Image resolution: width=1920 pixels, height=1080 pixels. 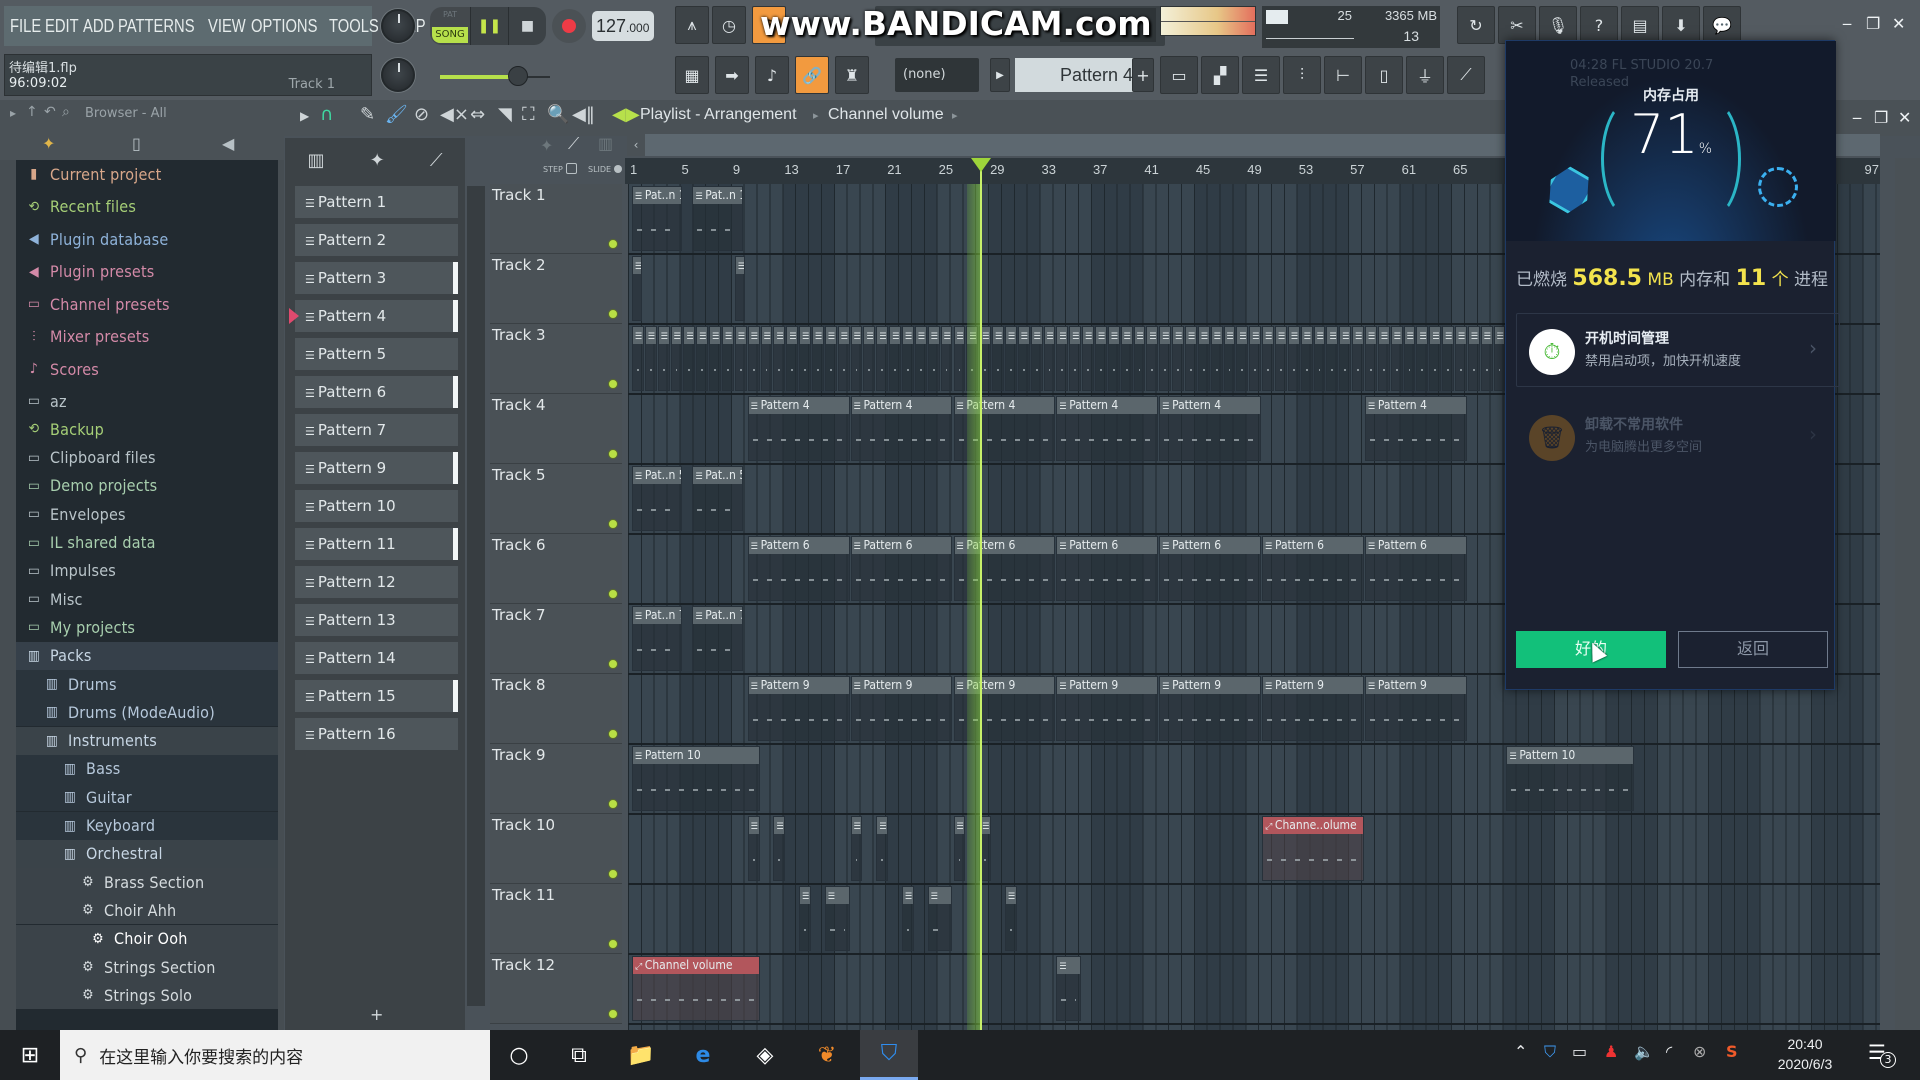 I want to click on pattern-clip: Pat..n 1, so click(x=657, y=218).